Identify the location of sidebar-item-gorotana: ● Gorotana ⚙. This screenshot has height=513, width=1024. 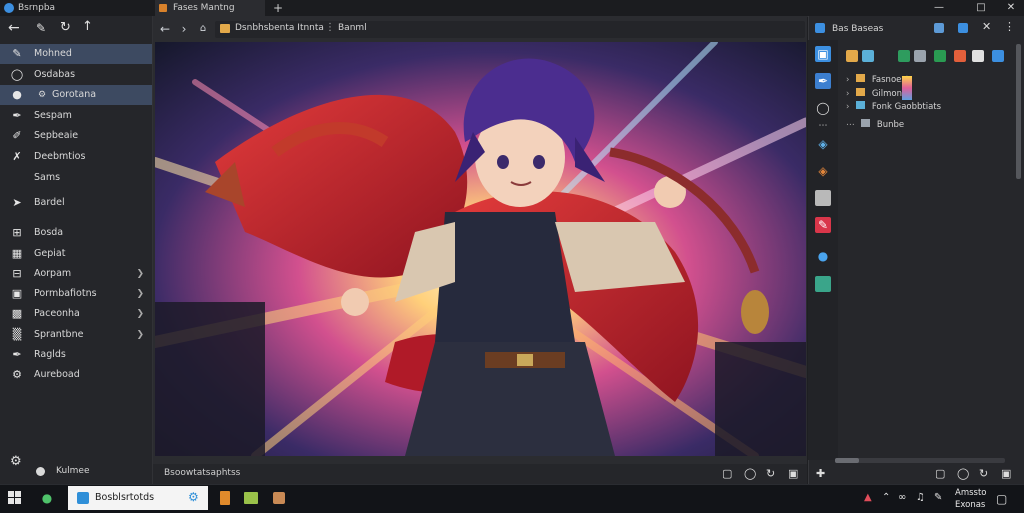
(76, 95).